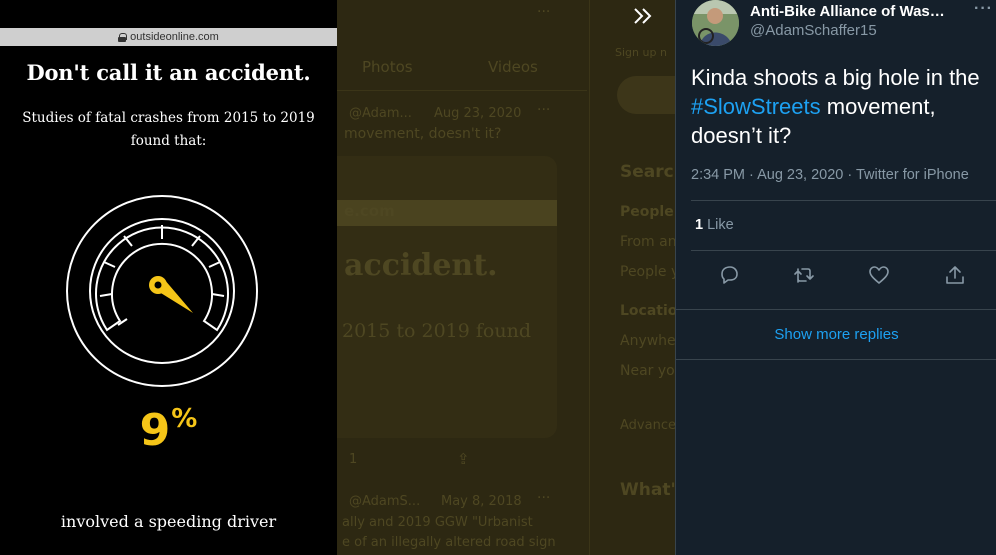  Describe the element at coordinates (647, 341) in the screenshot. I see `ghost-anywhere: Anywhe` at that location.